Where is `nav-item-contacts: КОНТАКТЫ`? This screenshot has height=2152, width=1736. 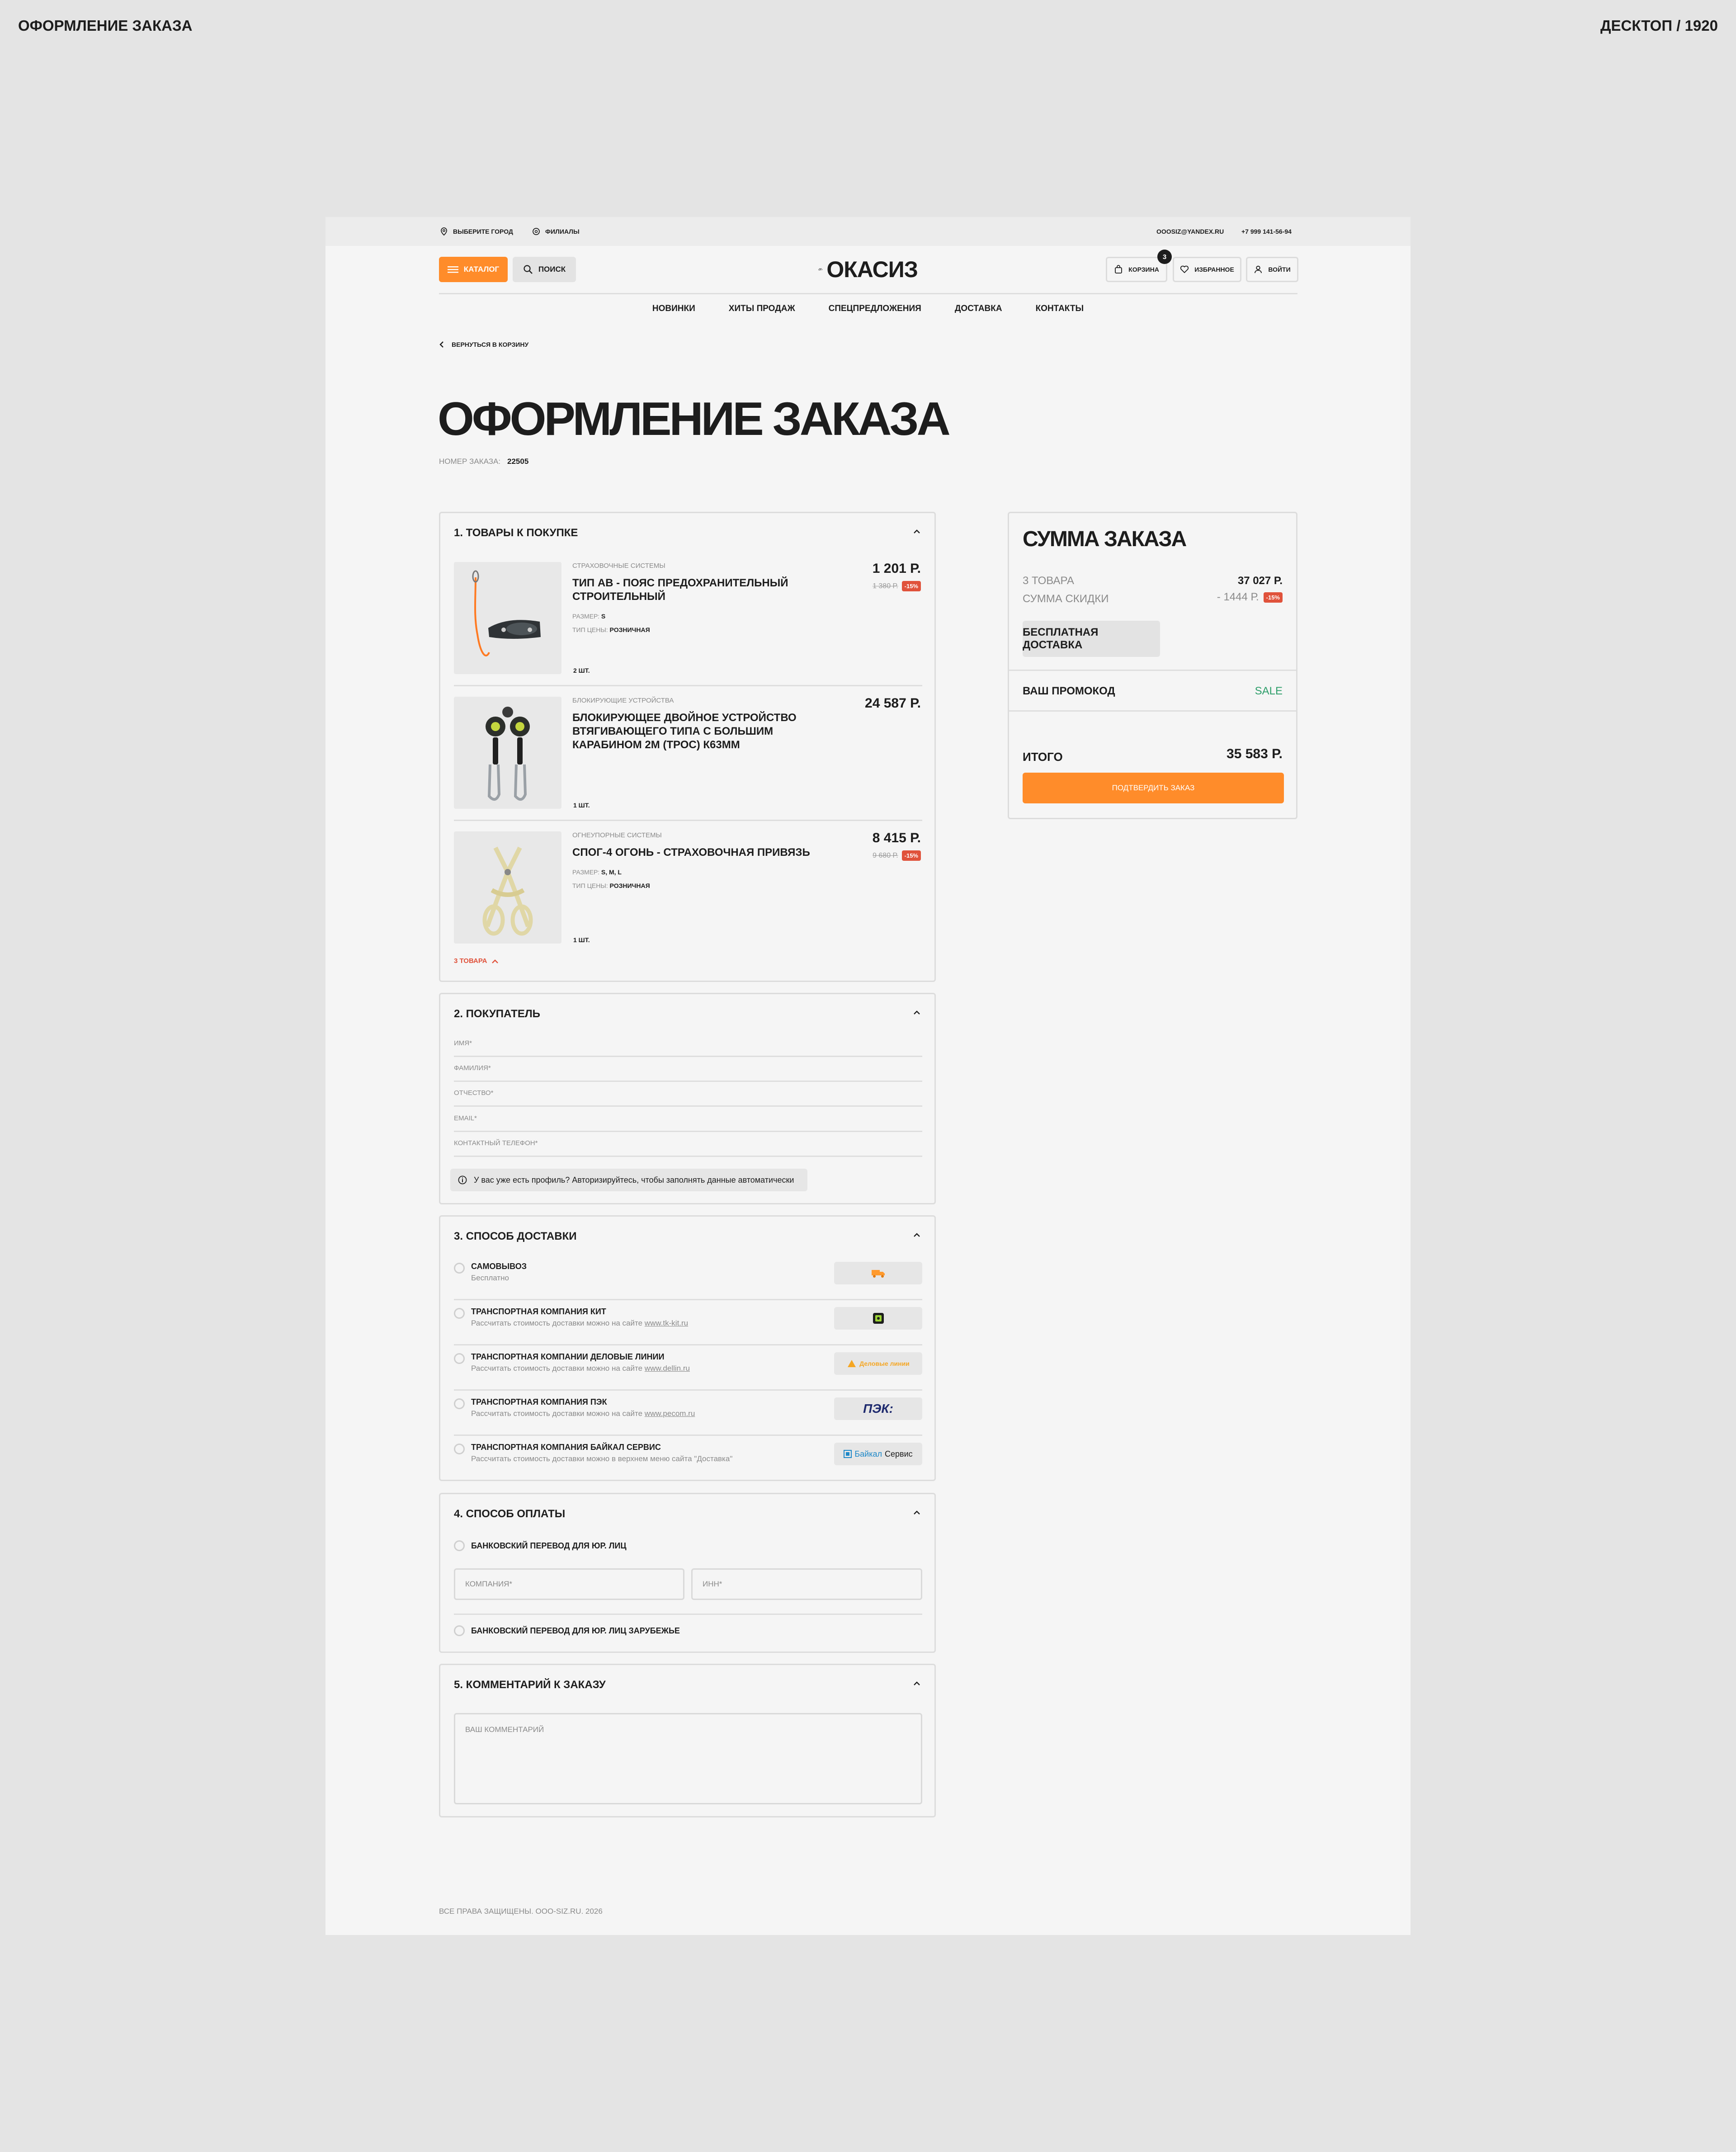 nav-item-contacts: КОНТАКТЫ is located at coordinates (1060, 311).